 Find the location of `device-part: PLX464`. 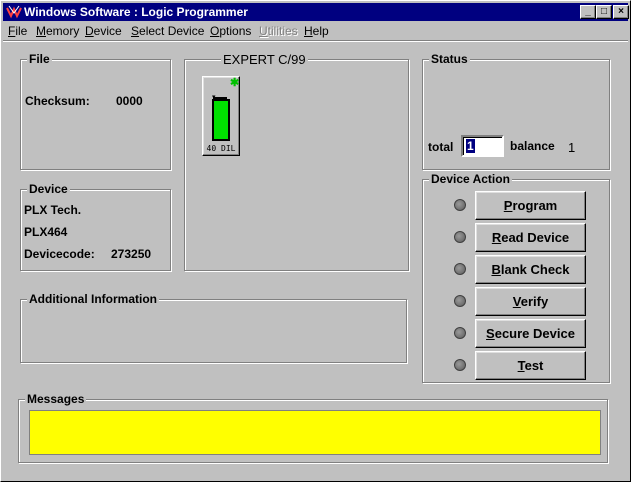

device-part: PLX464 is located at coordinates (46, 232).